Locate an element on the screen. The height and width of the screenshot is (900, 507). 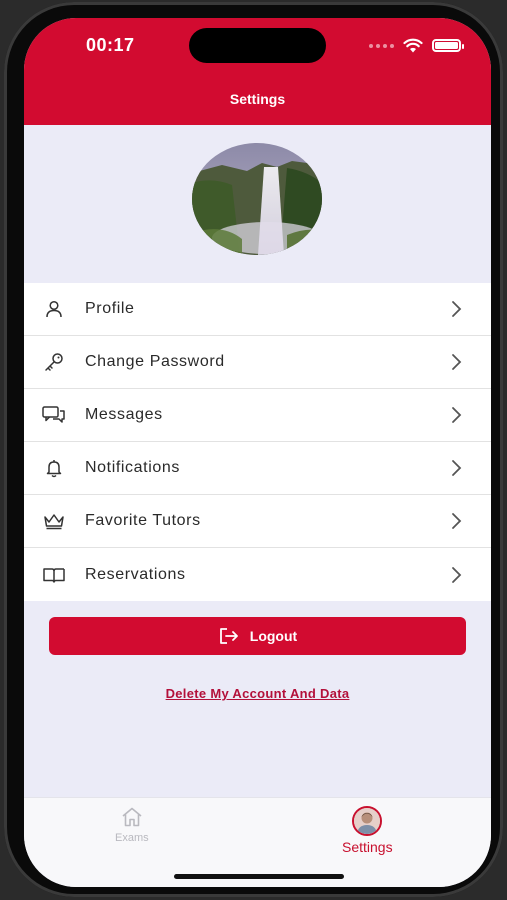
tab-label: Exams is located at coordinates (132, 838).